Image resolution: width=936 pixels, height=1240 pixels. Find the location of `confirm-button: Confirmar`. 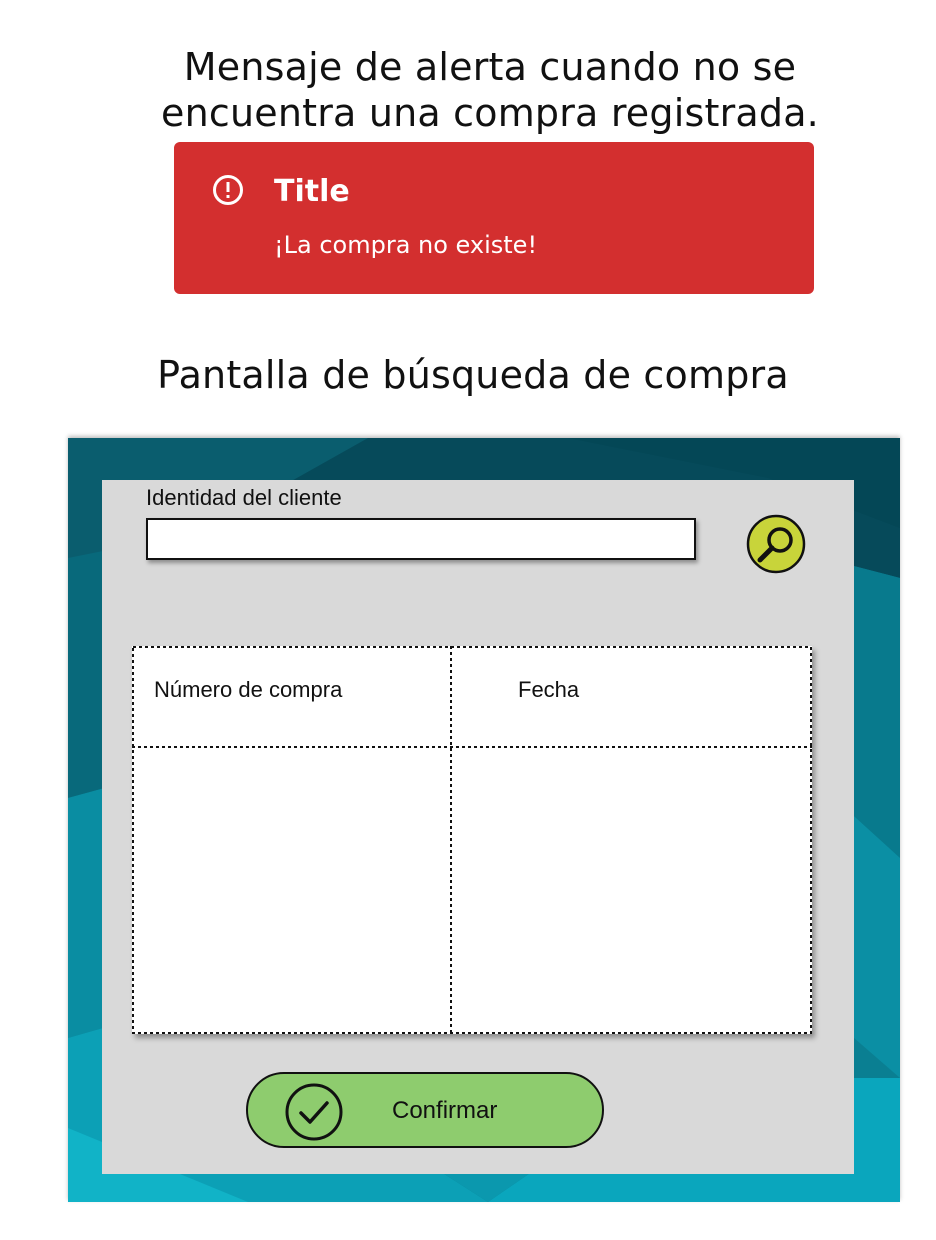

confirm-button: Confirmar is located at coordinates (425, 1110).